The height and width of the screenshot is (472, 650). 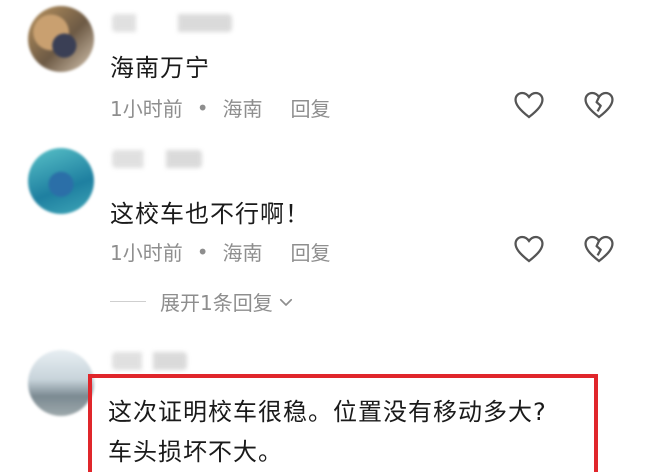 I want to click on expand-replies-button: 展开1条回复, so click(x=202, y=301).